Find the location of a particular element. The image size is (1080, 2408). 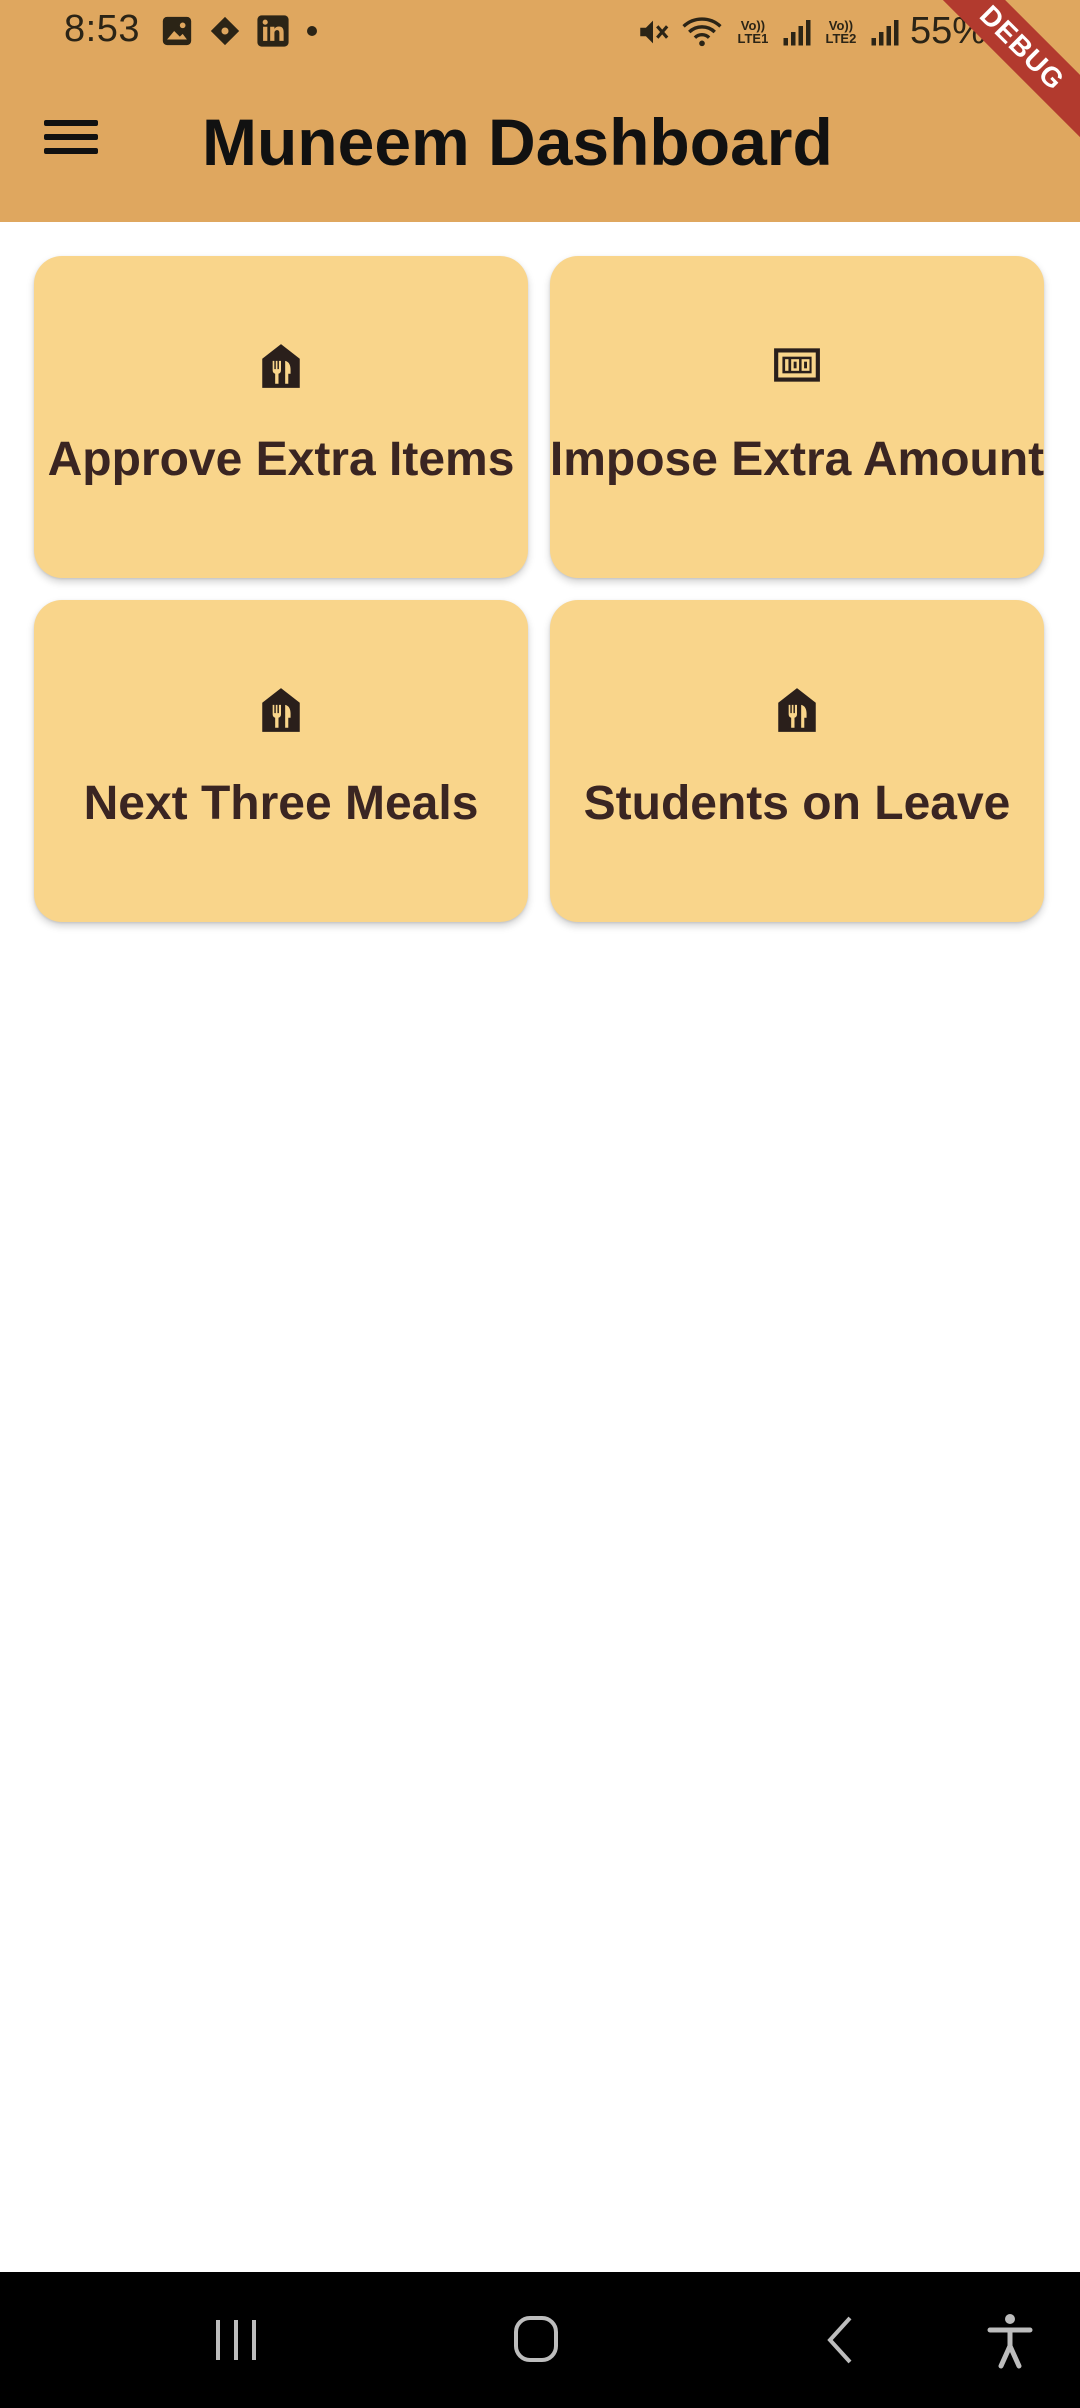

status-notification-icons is located at coordinates (240, 31).